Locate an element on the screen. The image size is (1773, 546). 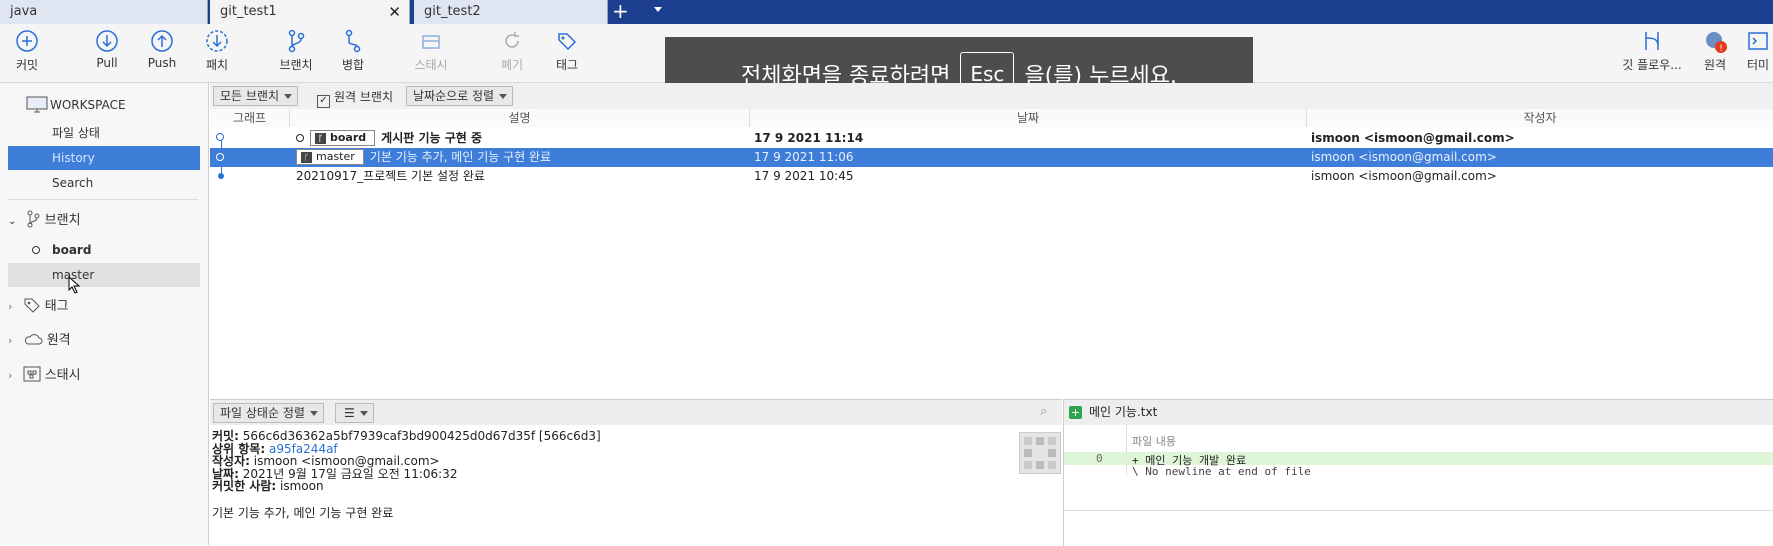
branch-tag-label: board is located at coordinates (348, 137).